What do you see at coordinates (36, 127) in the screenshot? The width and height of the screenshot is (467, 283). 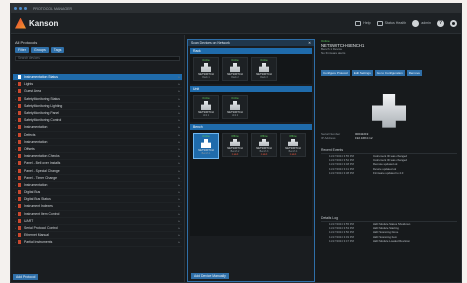 I see `protocol-label: Instrumentation` at bounding box center [36, 127].